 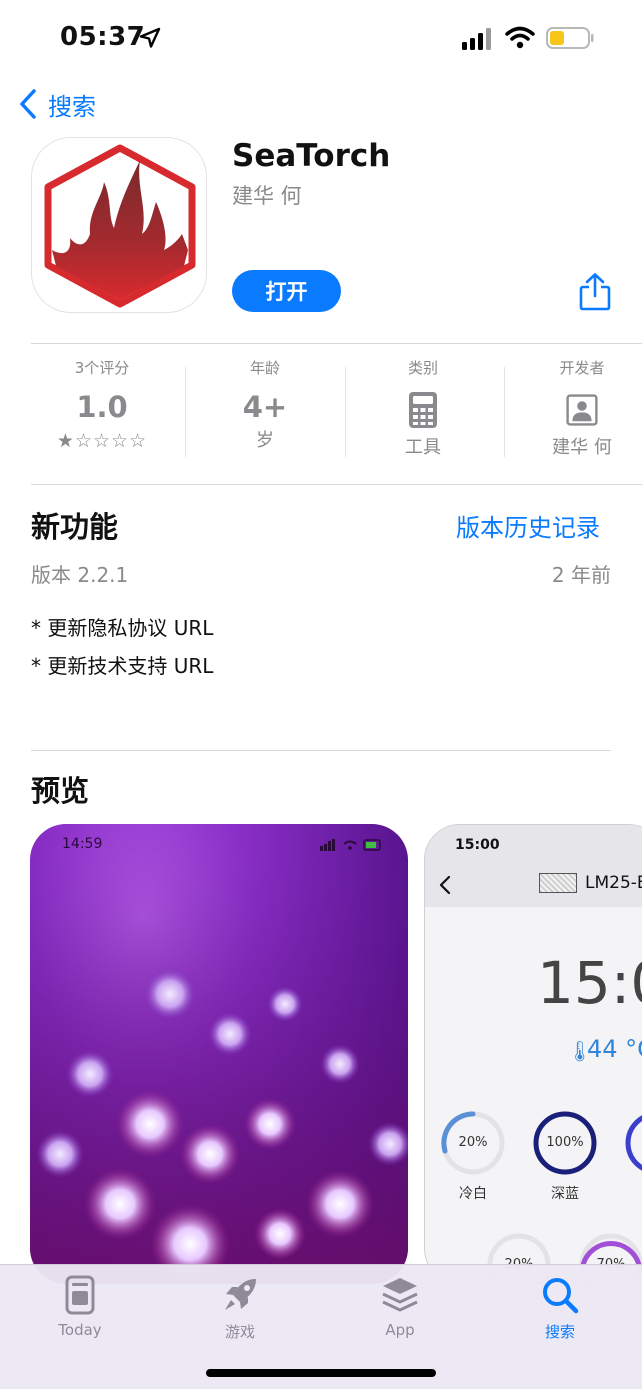 What do you see at coordinates (570, 38) in the screenshot?
I see `battery-icon` at bounding box center [570, 38].